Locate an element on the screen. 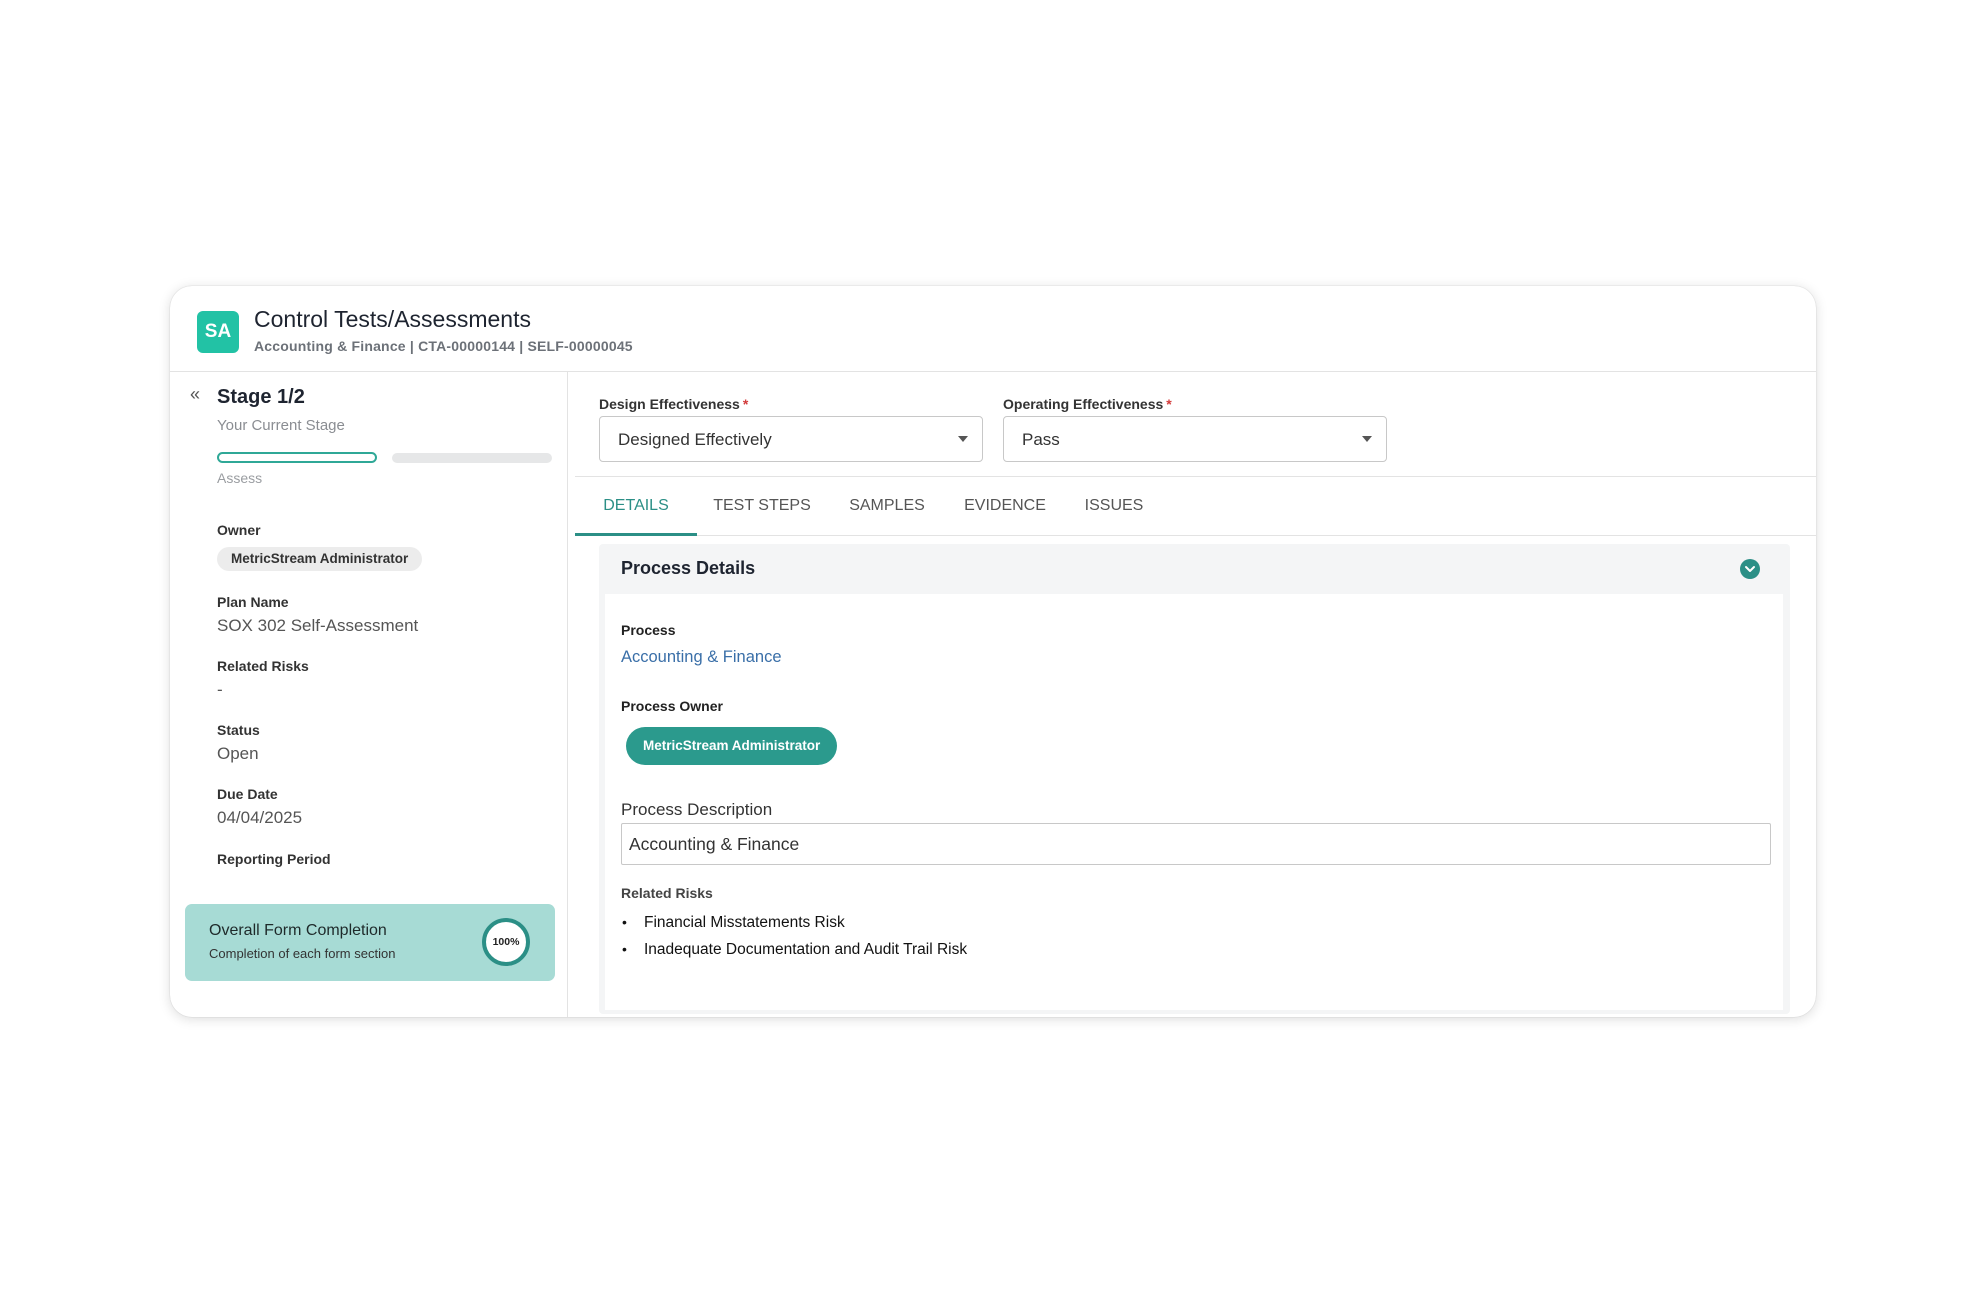 This screenshot has height=1313, width=1975. process-link: Accounting & Finance is located at coordinates (701, 657).